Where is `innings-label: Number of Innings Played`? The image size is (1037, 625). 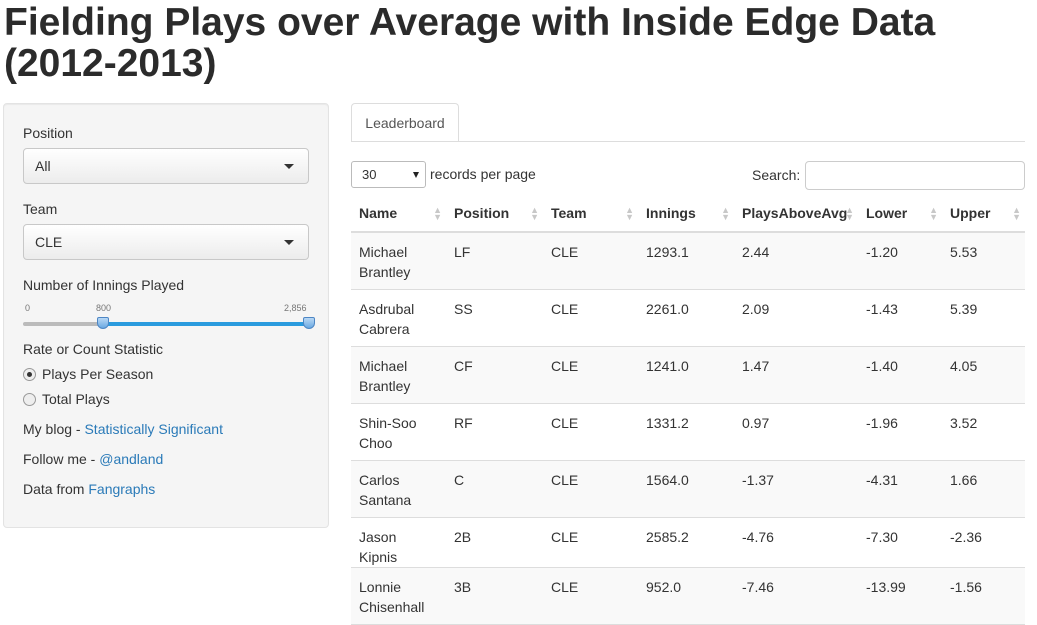
innings-label: Number of Innings Played is located at coordinates (104, 285).